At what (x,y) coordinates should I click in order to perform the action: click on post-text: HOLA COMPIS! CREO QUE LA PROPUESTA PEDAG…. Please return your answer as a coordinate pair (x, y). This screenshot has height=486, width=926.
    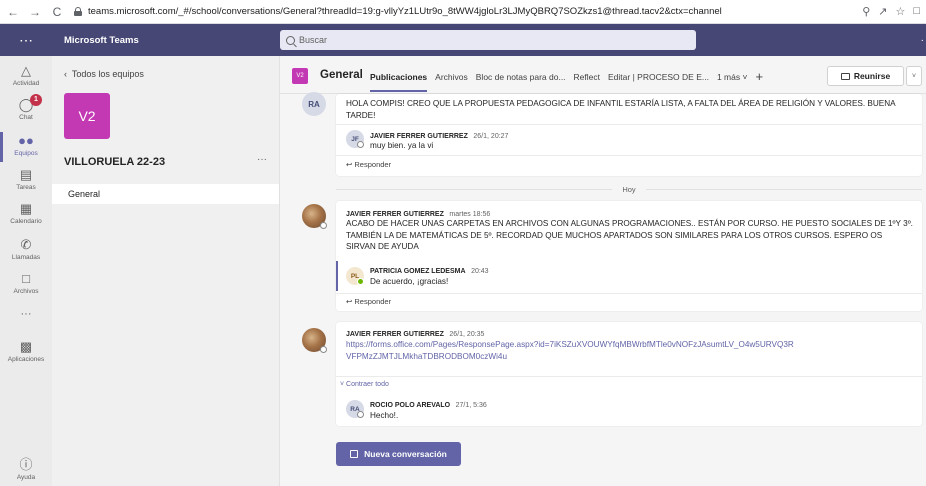
    Looking at the image, I should click on (621, 109).